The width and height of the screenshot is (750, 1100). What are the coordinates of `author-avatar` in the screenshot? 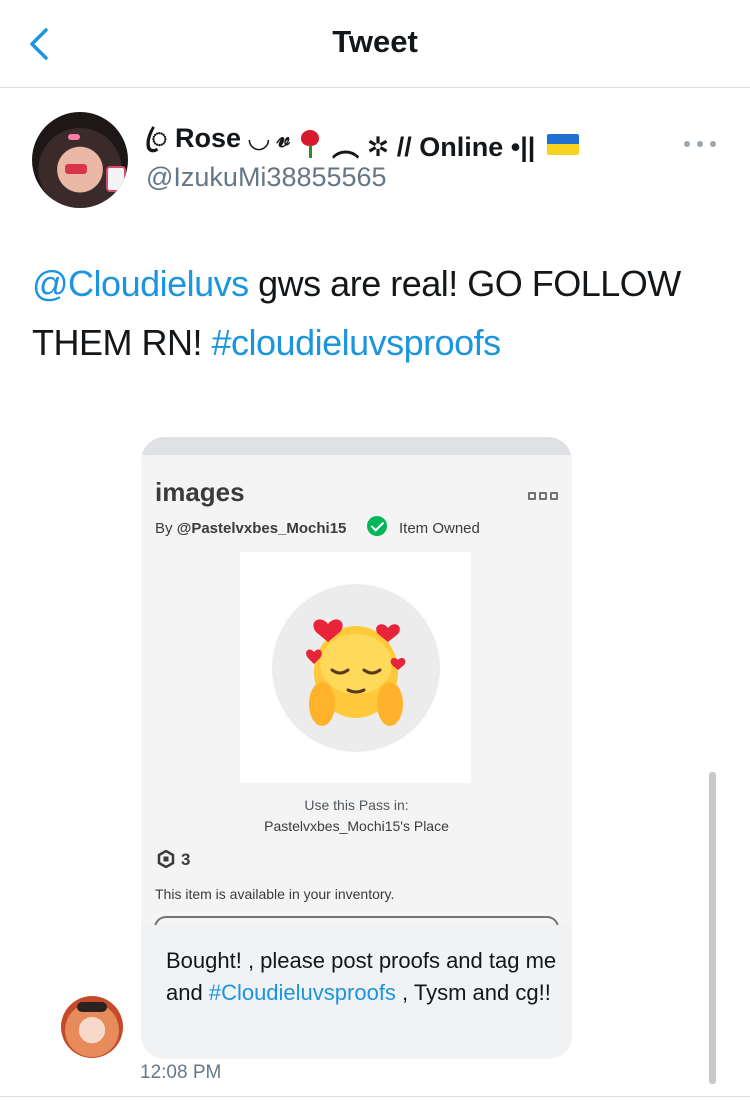 It's located at (80, 160).